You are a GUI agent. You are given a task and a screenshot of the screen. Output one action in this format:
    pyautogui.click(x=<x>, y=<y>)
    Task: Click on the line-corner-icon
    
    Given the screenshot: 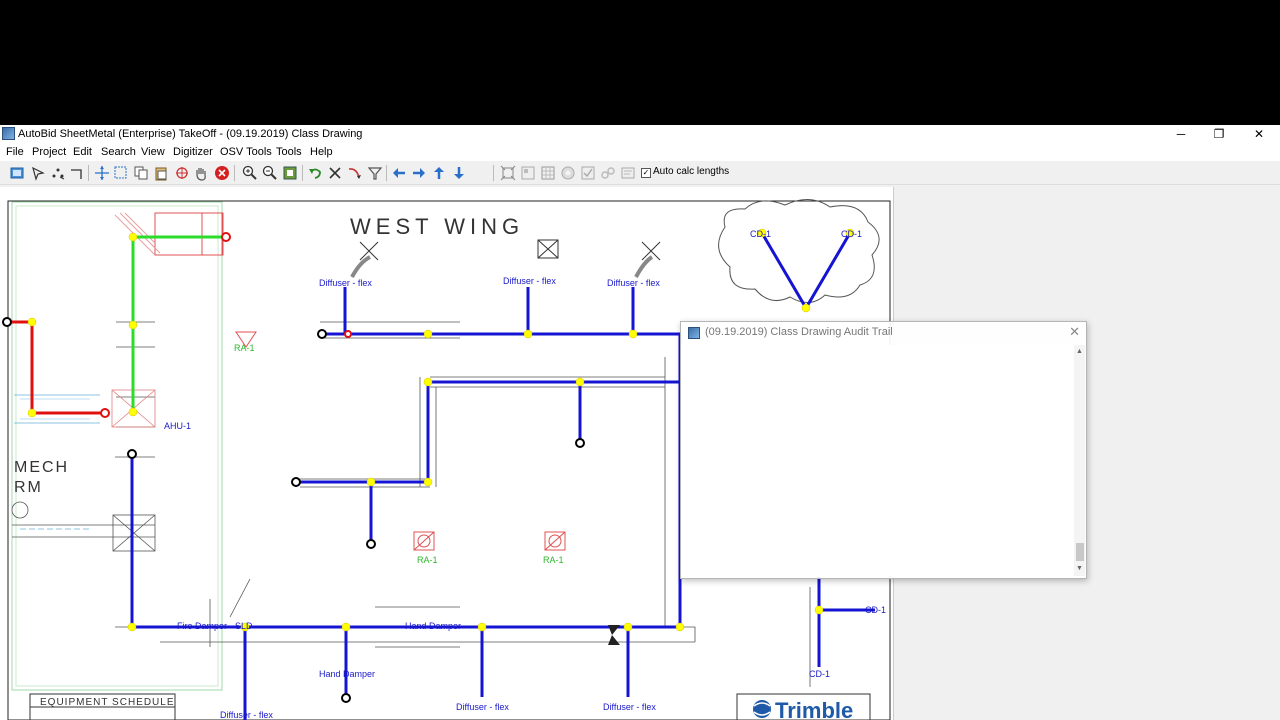 What is the action you would take?
    pyautogui.click(x=77, y=173)
    